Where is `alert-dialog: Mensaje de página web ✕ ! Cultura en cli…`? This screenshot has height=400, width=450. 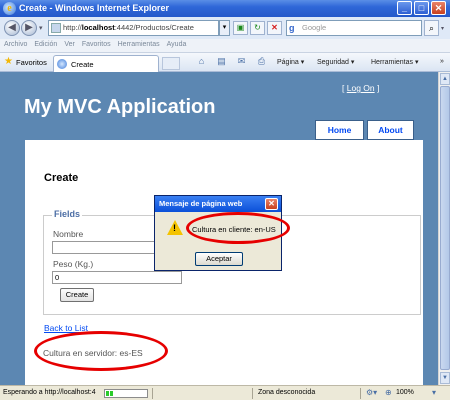 alert-dialog: Mensaje de página web ✕ ! Cultura en cli… is located at coordinates (218, 233).